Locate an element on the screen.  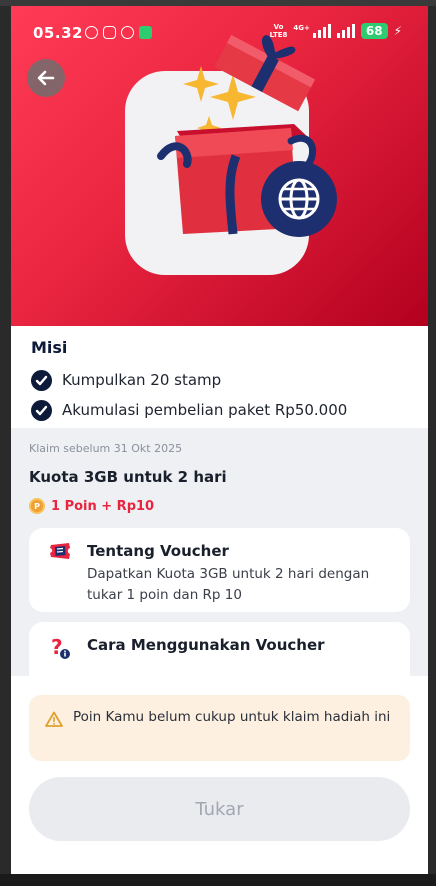
reward-price: P 1 Poin + Rp10 is located at coordinates (91, 506).